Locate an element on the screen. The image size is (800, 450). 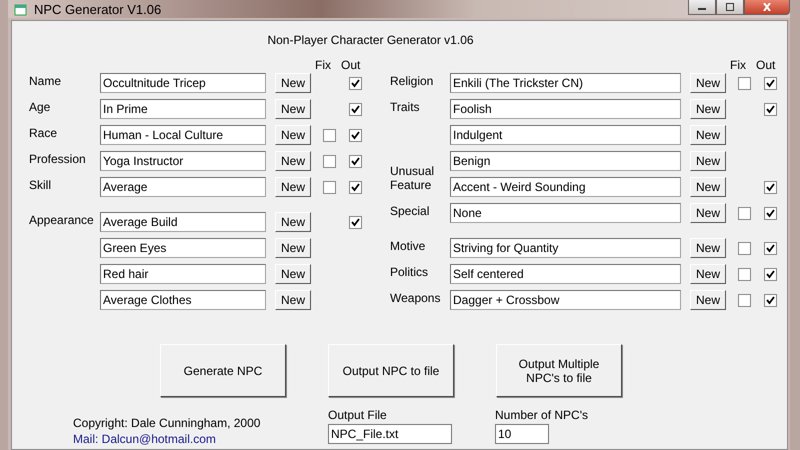
text-field: Indulgent is located at coordinates (565, 135).